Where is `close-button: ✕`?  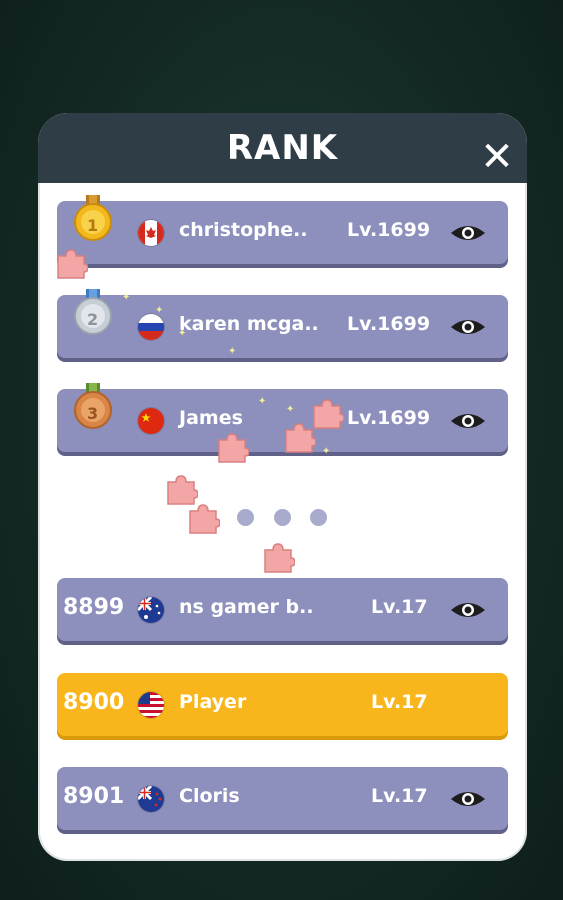
close-button: ✕ is located at coordinates (497, 157).